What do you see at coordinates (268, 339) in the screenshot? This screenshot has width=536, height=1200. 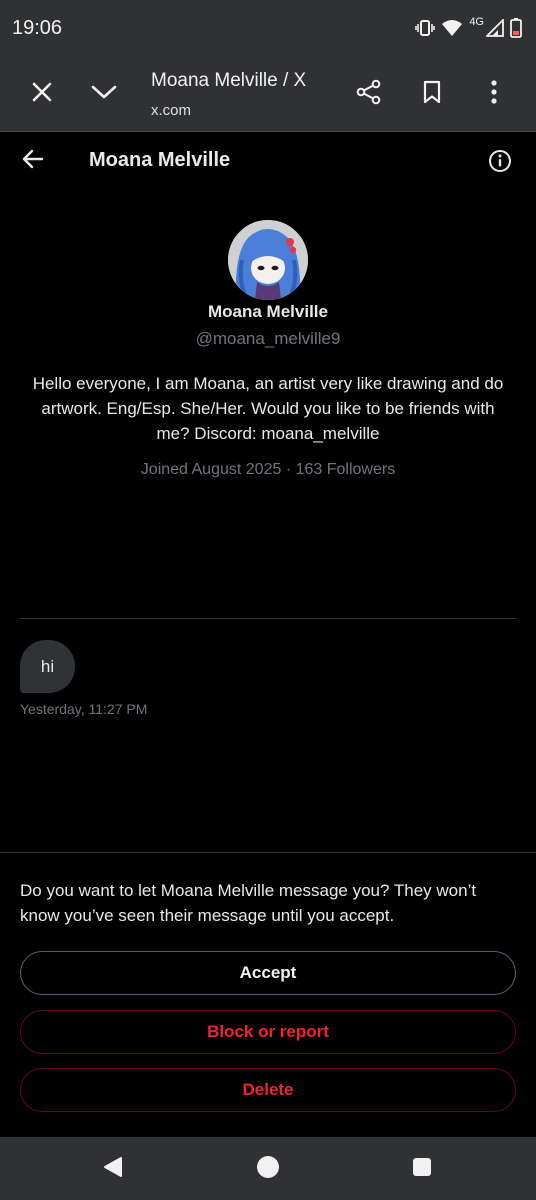 I see `profile-handle: @moana_melville9` at bounding box center [268, 339].